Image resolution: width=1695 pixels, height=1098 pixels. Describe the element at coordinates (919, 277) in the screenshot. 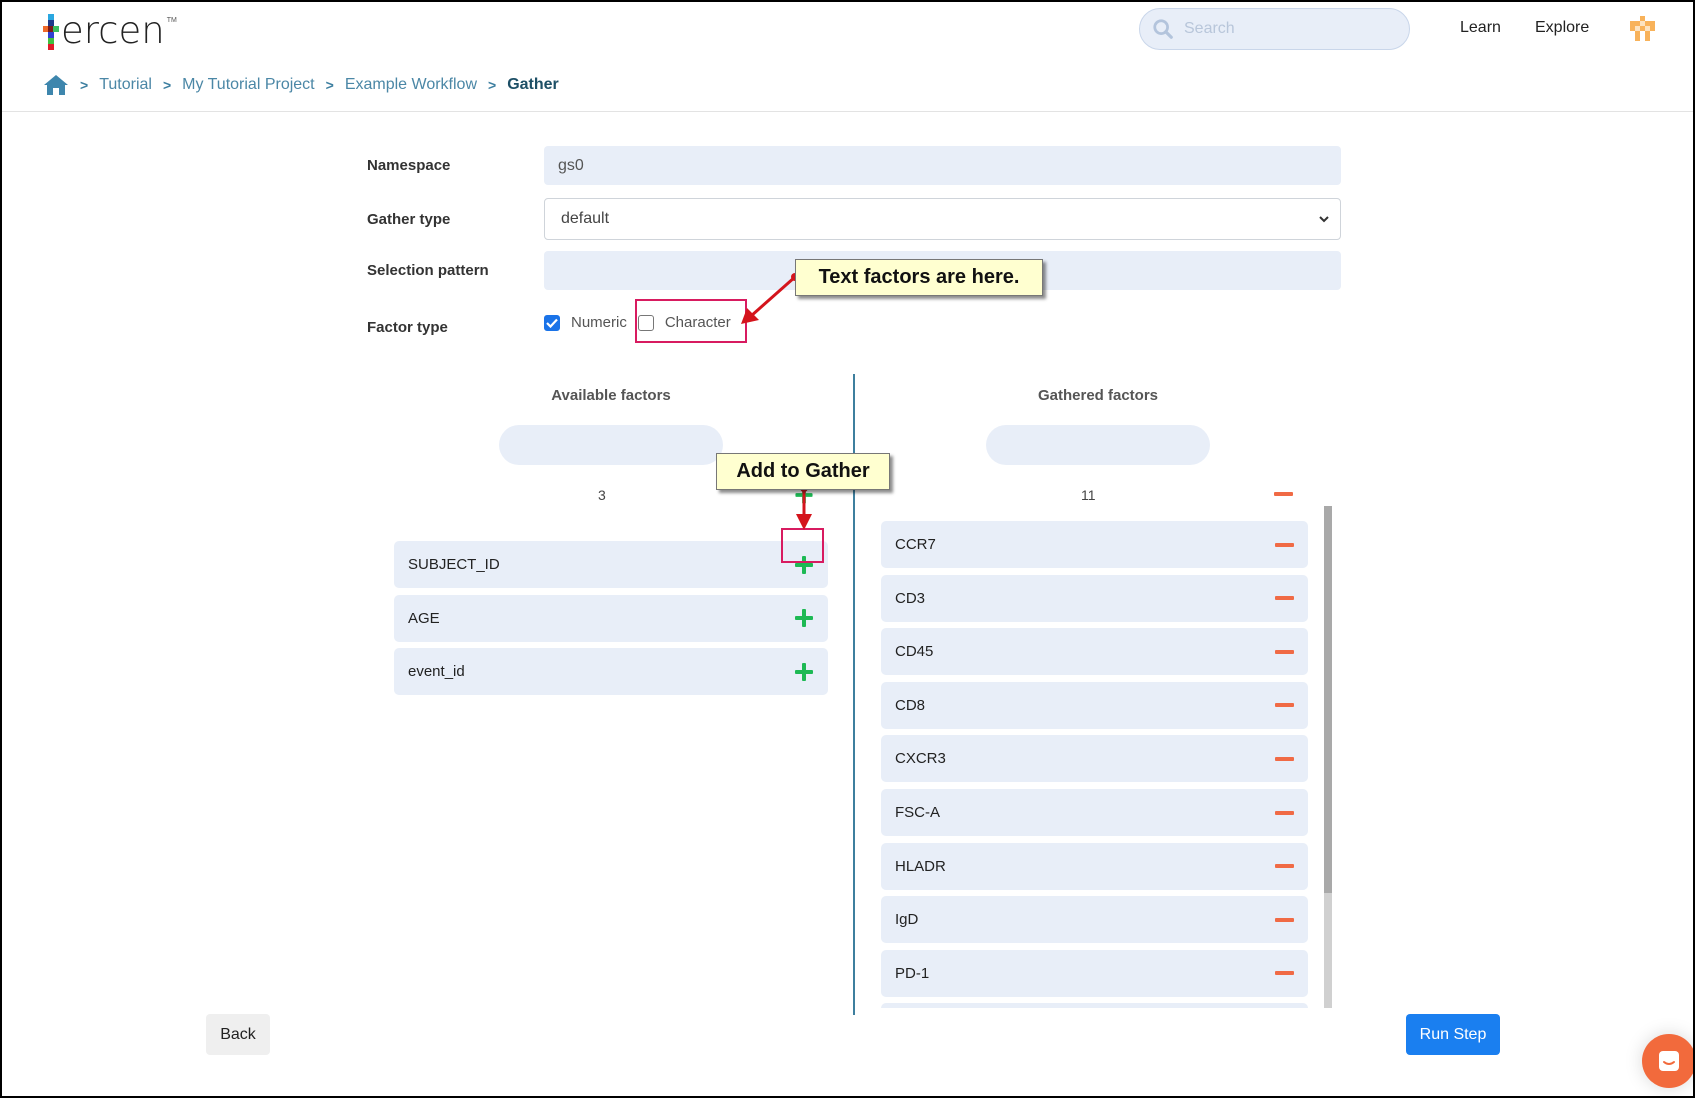

I see `character-callout: Text factors are here.` at that location.